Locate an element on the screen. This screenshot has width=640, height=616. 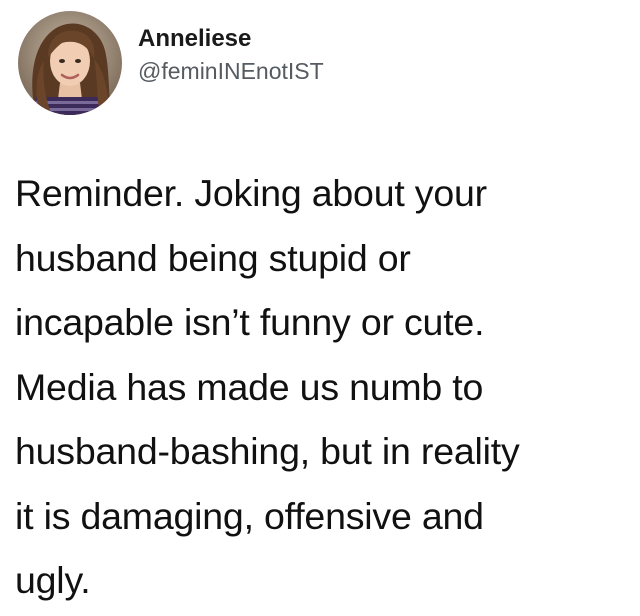
tweet-text-line: Reminder. Joking about your is located at coordinates (251, 193).